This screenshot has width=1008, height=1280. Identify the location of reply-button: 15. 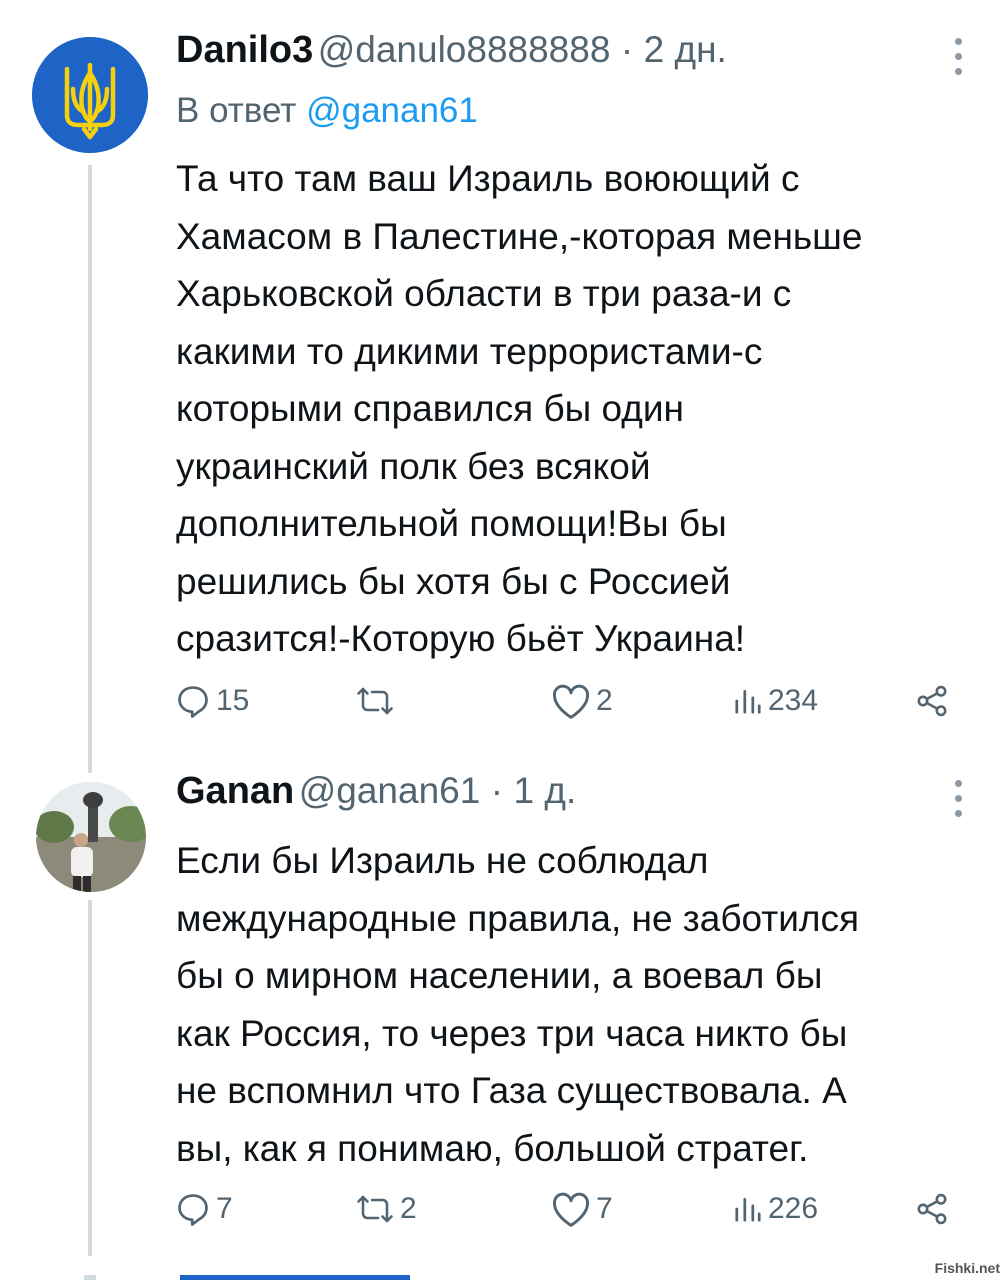
(211, 701).